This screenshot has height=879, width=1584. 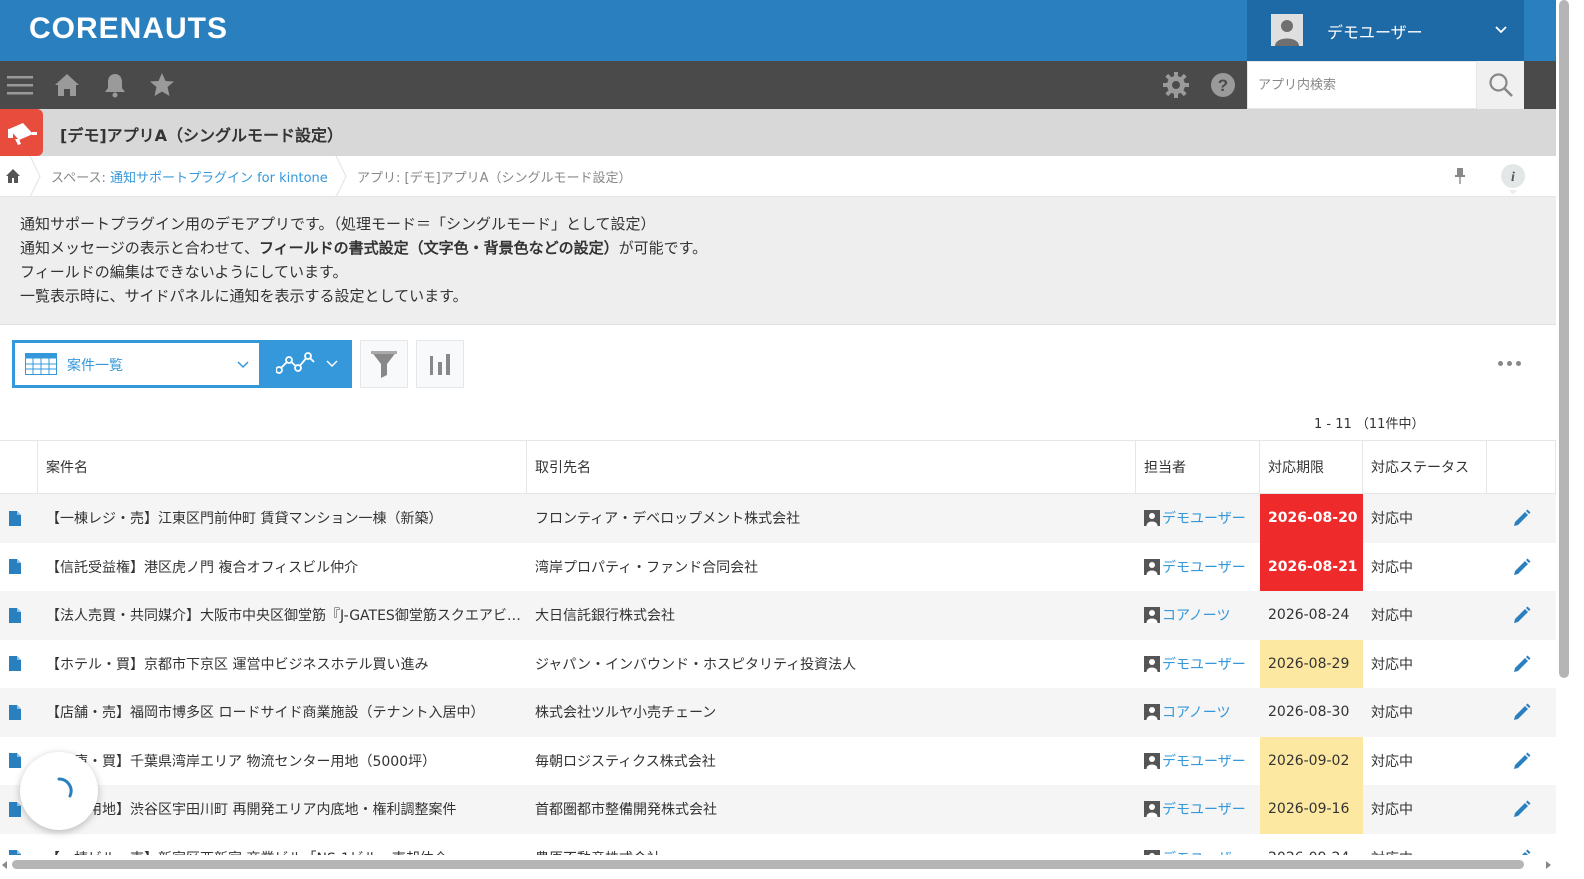 What do you see at coordinates (219, 178) in the screenshot?
I see `space-link: 通知サポートプラグイン for kintone` at bounding box center [219, 178].